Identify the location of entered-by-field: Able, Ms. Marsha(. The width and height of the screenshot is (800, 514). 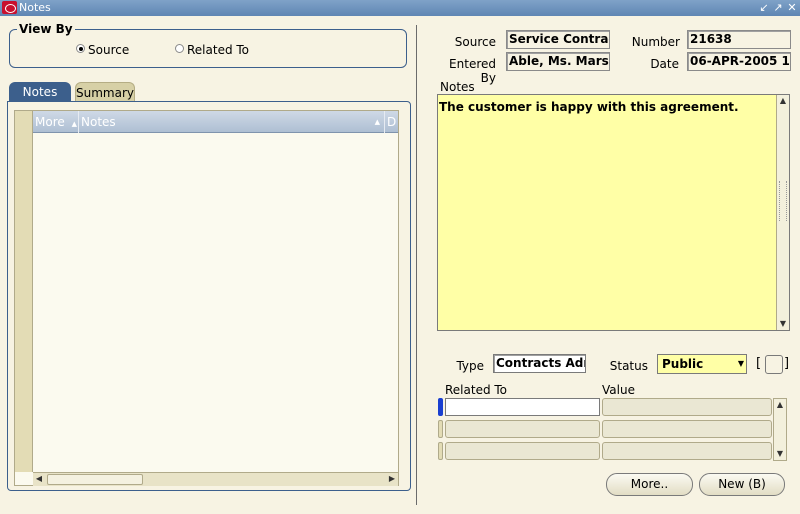
(558, 61).